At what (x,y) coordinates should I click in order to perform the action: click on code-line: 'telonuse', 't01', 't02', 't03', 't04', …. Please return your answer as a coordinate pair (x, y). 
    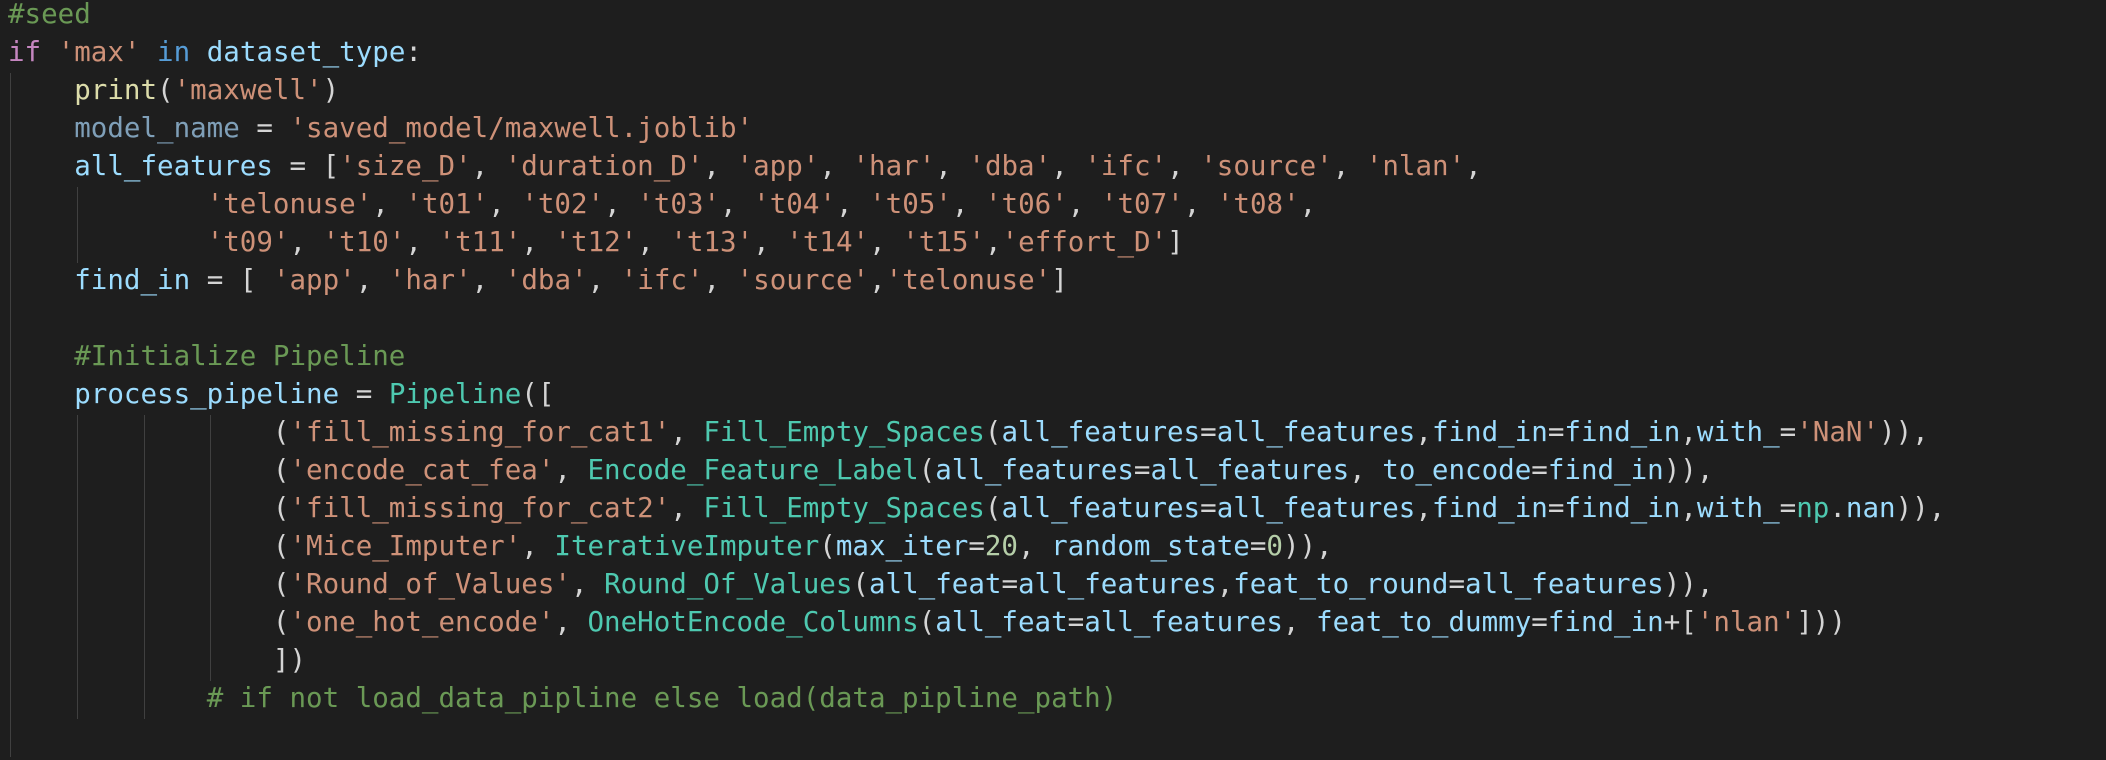
    Looking at the image, I should click on (662, 204).